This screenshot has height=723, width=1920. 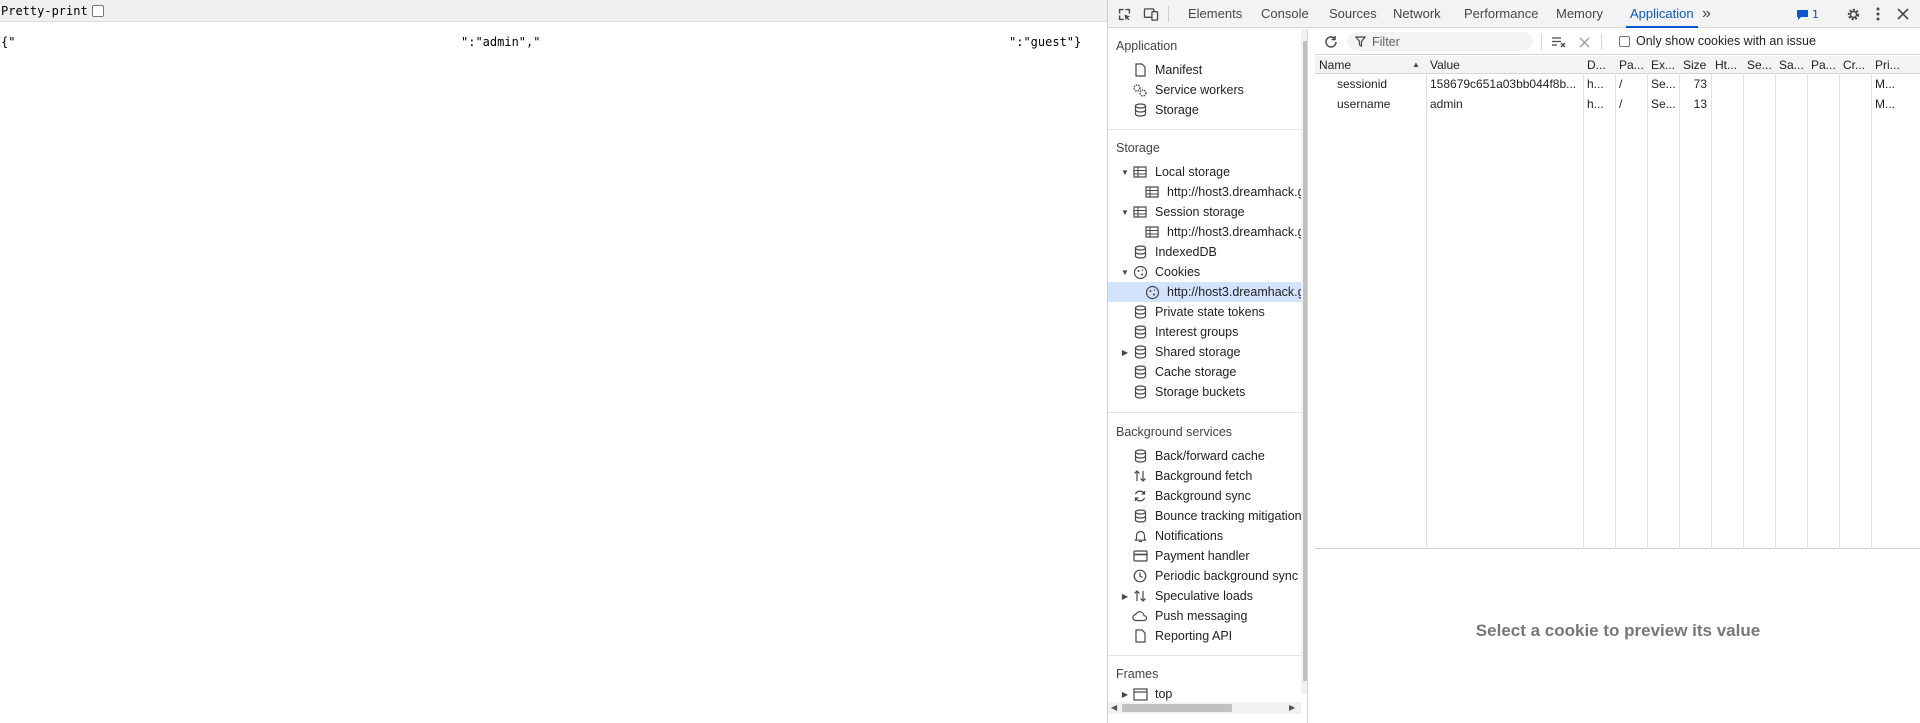 I want to click on tab-sources: Sources, so click(x=1353, y=14).